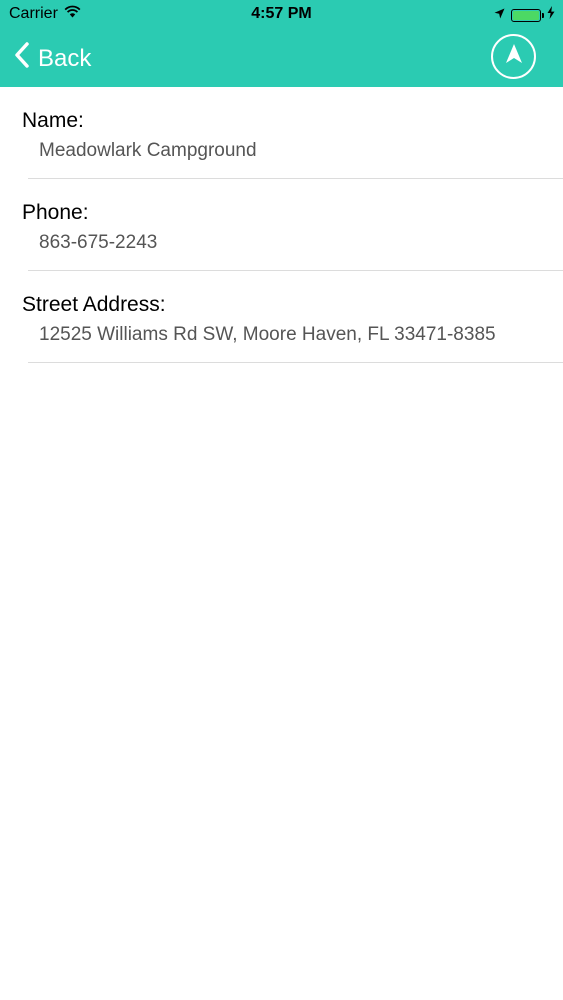  What do you see at coordinates (22, 58) in the screenshot?
I see `chevron-left-icon` at bounding box center [22, 58].